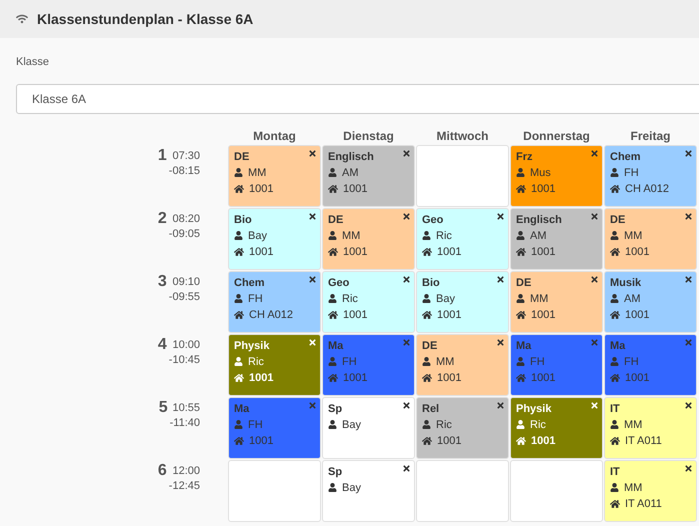  Describe the element at coordinates (185, 423) in the screenshot. I see `end-time: -11:40` at that location.